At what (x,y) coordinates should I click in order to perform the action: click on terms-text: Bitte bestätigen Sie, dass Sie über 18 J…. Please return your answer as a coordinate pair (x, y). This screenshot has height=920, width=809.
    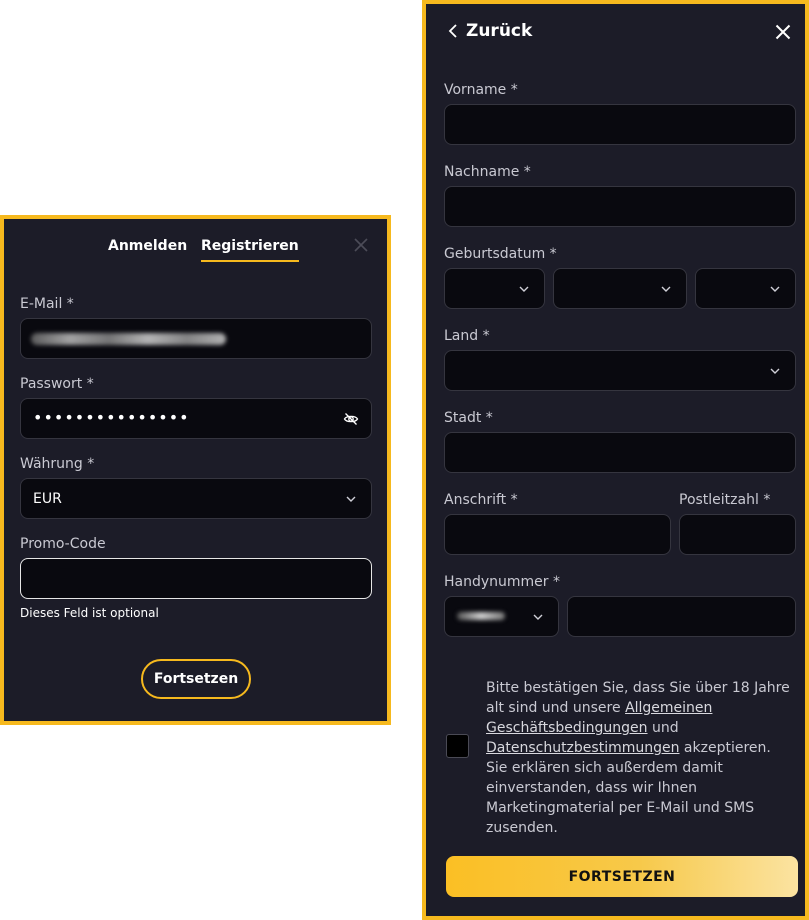
    Looking at the image, I should click on (641, 758).